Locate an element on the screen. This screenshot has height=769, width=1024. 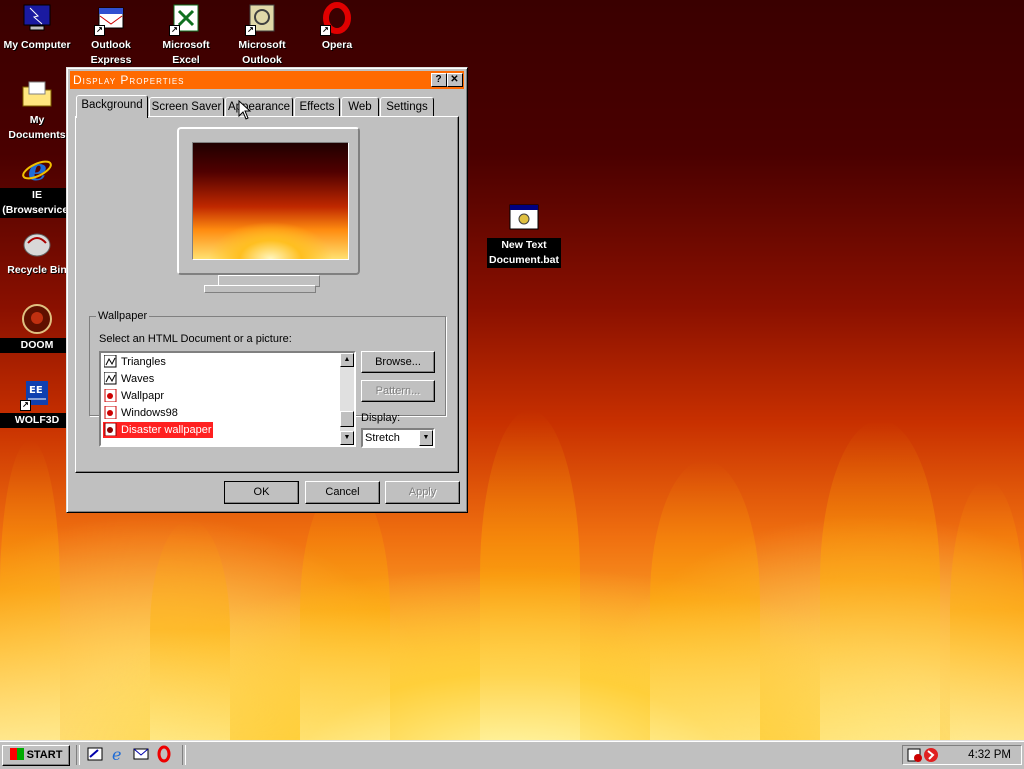
wallpaper-preview is located at coordinates (270, 201).